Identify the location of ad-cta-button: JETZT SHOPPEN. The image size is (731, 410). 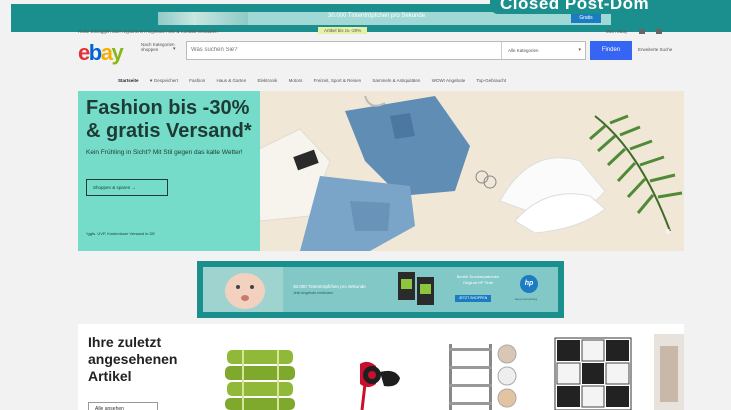
(473, 298).